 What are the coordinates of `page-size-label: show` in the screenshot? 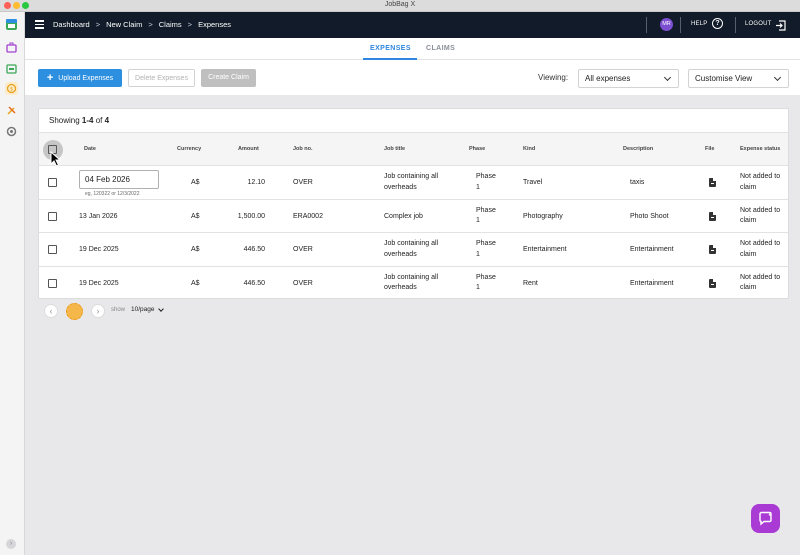 It's located at (118, 310).